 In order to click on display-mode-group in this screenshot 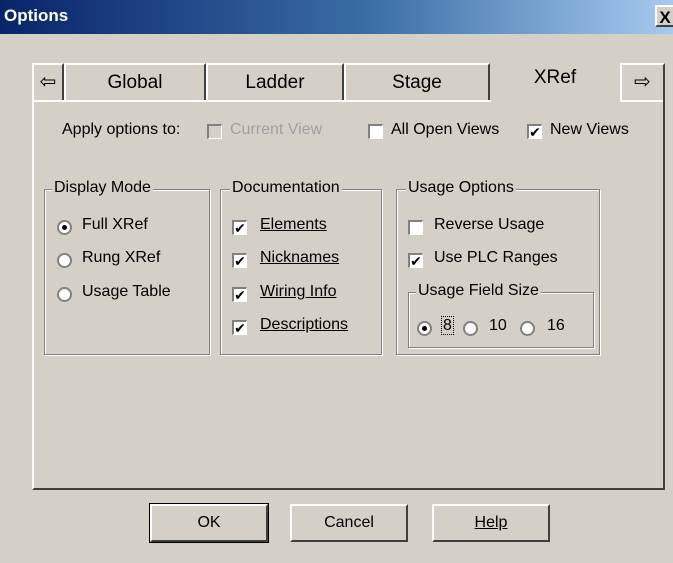, I will do `click(127, 272)`.